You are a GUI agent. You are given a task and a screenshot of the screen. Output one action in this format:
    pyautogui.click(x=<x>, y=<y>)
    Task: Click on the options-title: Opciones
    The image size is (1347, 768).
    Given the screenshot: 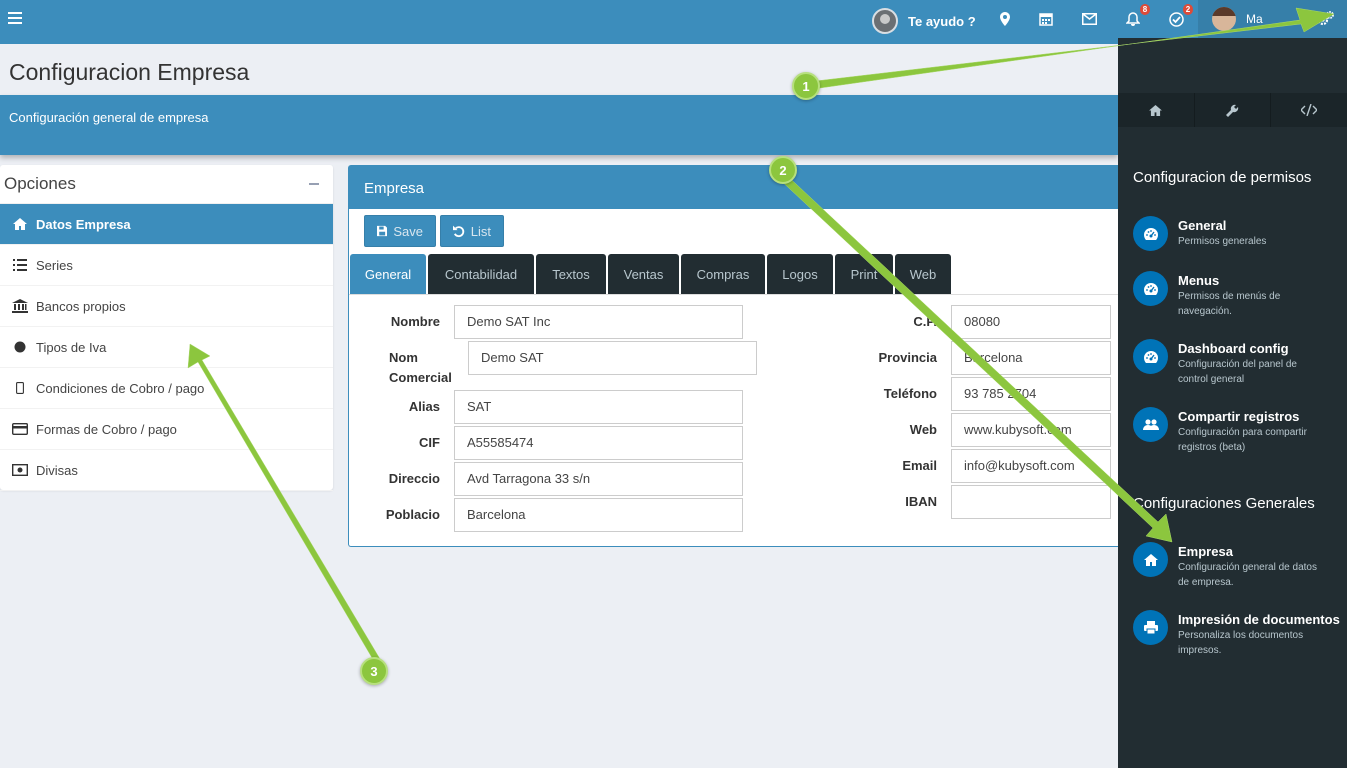 What is the action you would take?
    pyautogui.click(x=40, y=183)
    